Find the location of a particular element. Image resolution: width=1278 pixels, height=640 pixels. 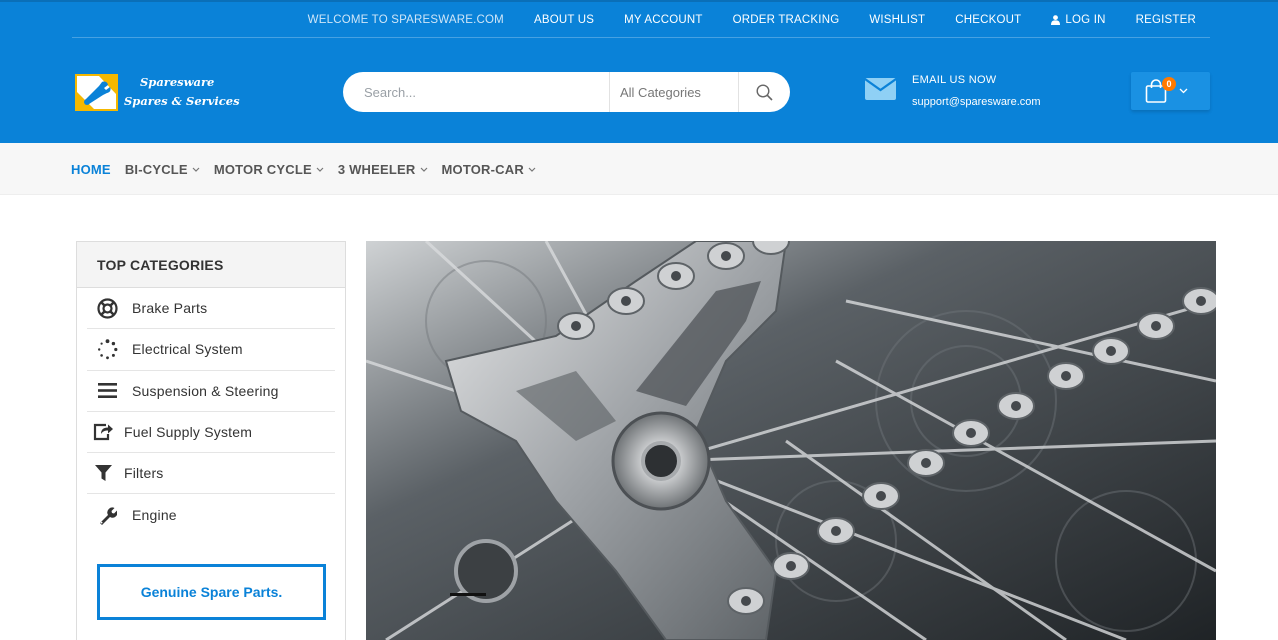

email-label: EMAIL US NOW is located at coordinates (954, 80).